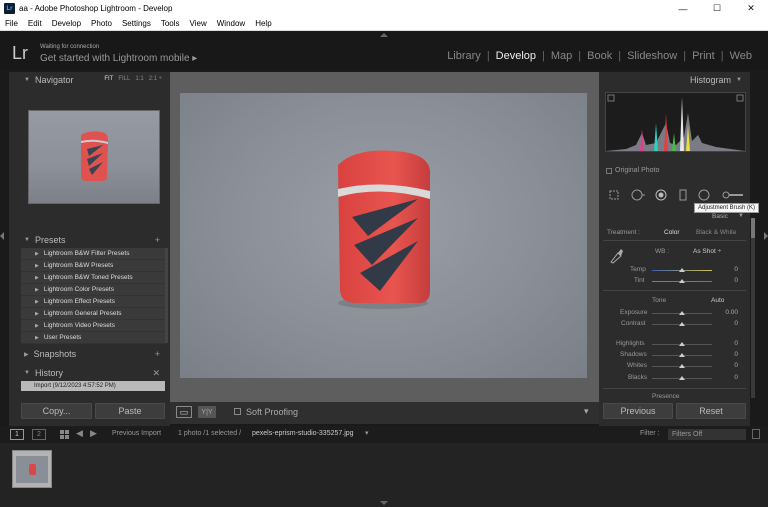  I want to click on module-web: Web, so click(741, 56).